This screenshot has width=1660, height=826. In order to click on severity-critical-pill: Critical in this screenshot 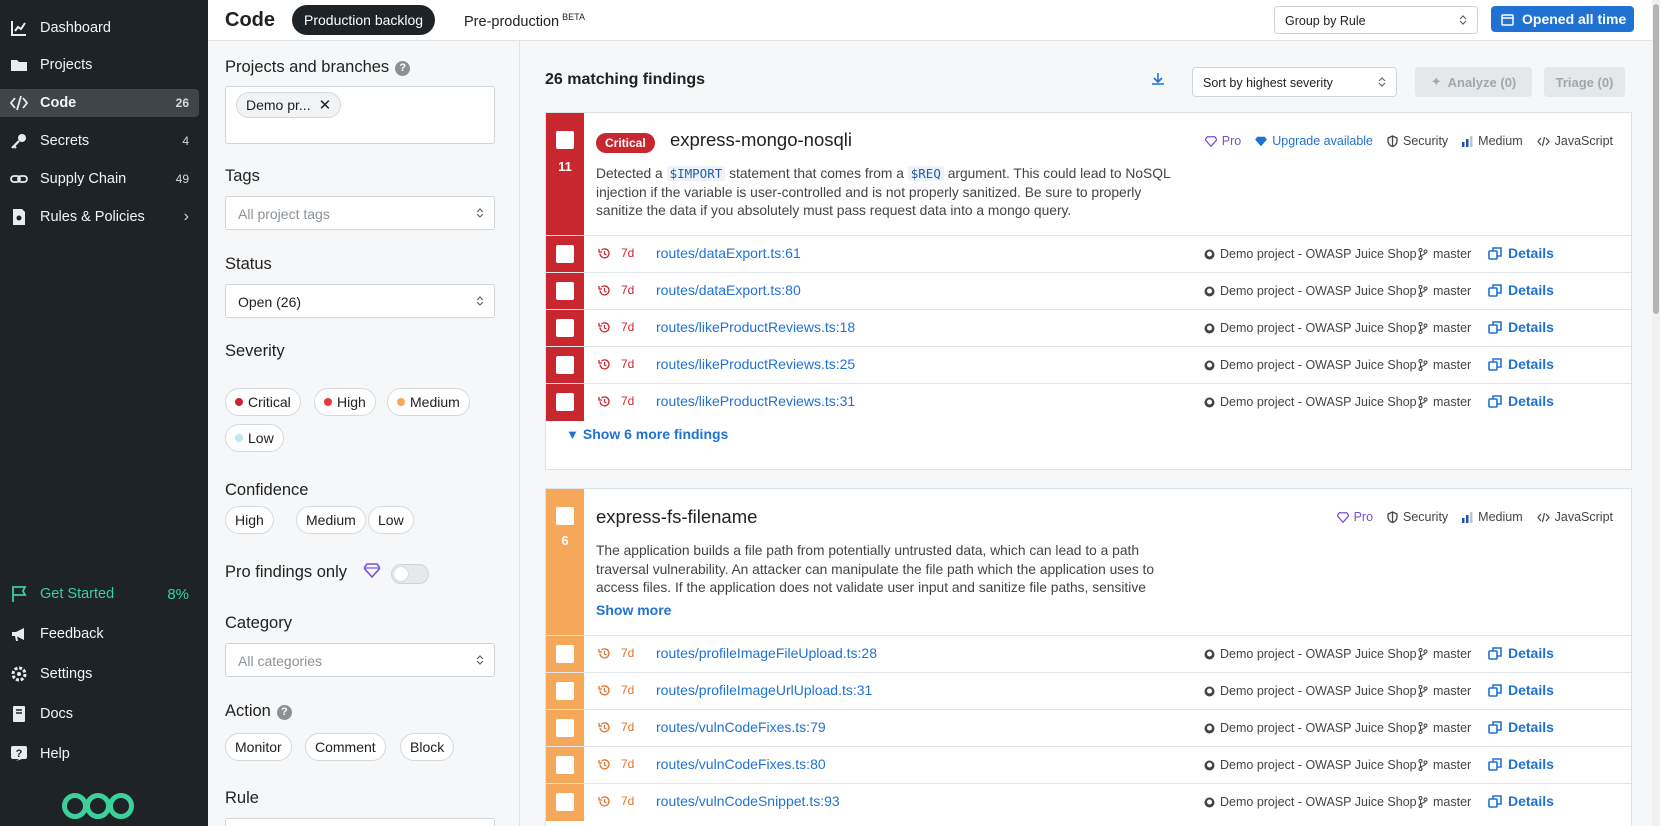, I will do `click(263, 402)`.